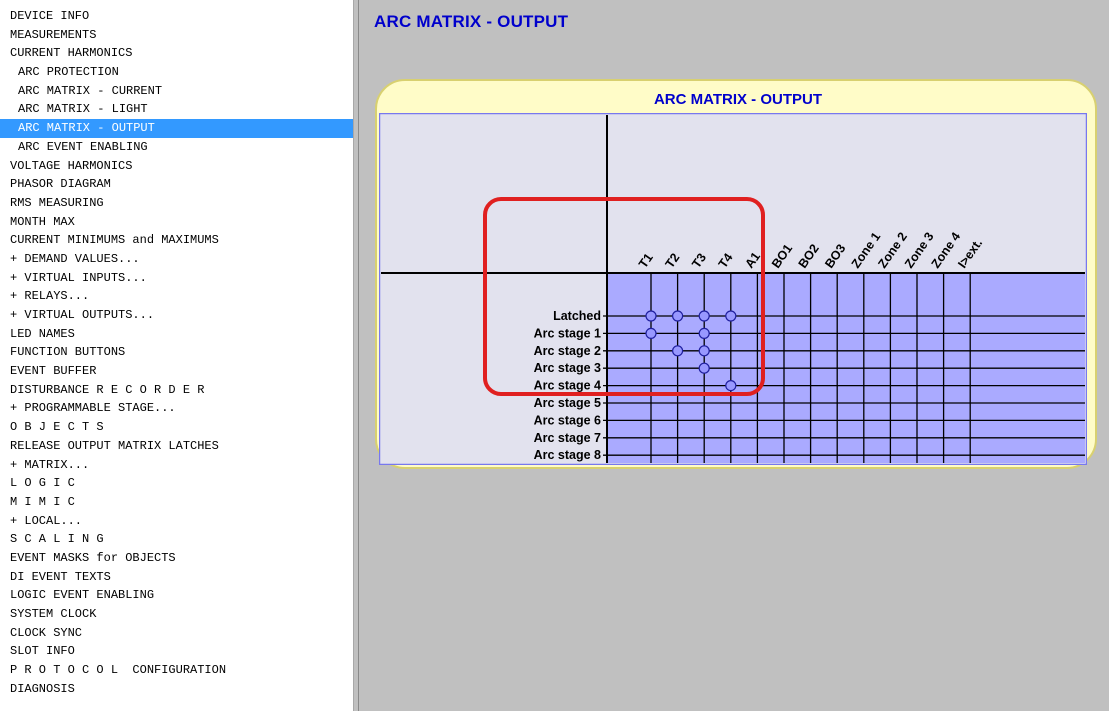 This screenshot has height=711, width=1109. Describe the element at coordinates (567, 386) in the screenshot. I see `matrix-row-label: Arc stage 4` at that location.